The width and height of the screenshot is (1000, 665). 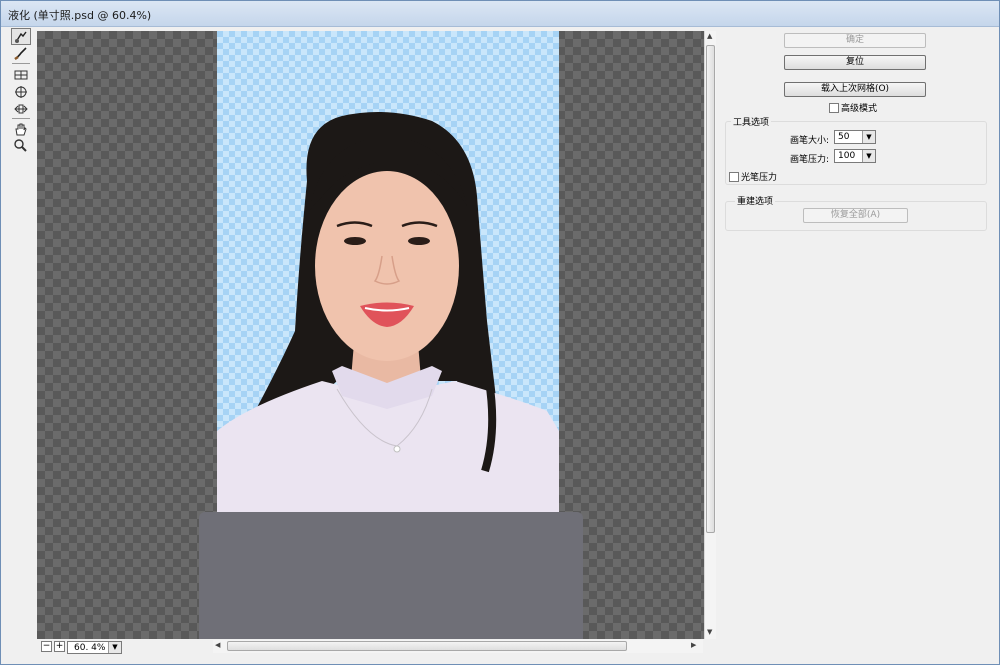 I want to click on zoom-out-button: −, so click(x=46, y=646).